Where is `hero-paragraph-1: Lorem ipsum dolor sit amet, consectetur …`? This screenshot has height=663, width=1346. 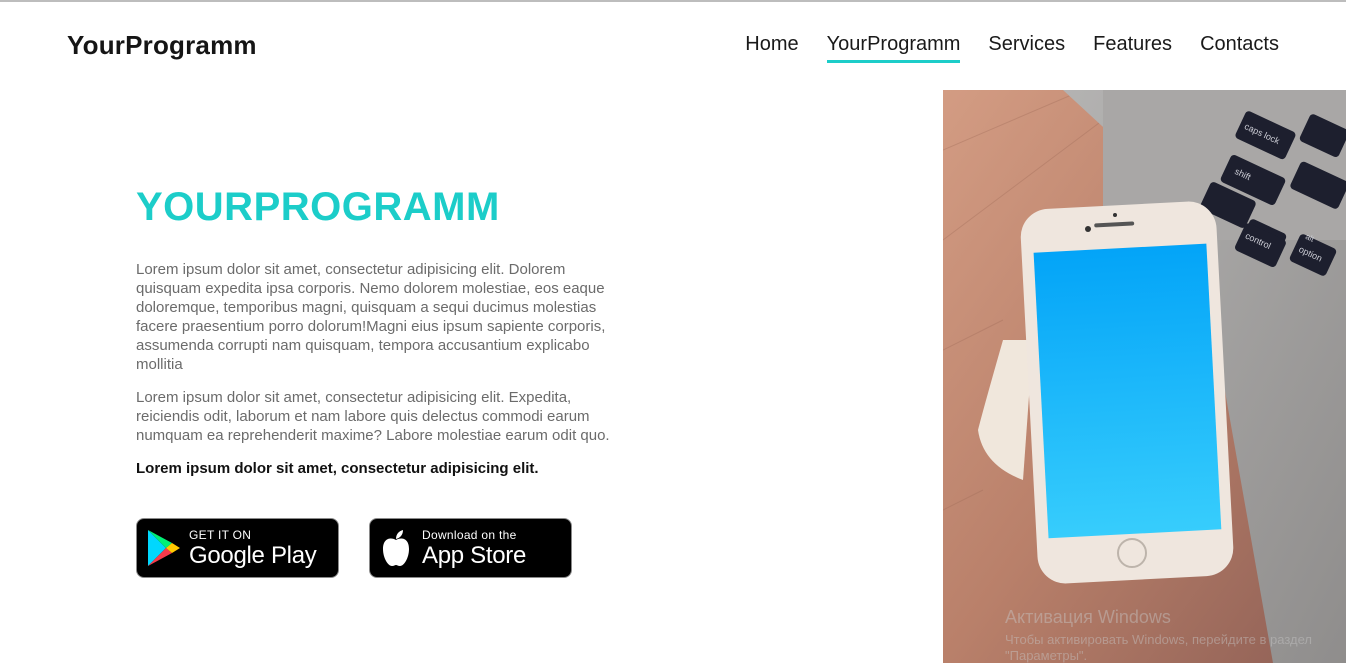
hero-paragraph-1: Lorem ipsum dolor sit amet, consectetur … is located at coordinates (371, 317).